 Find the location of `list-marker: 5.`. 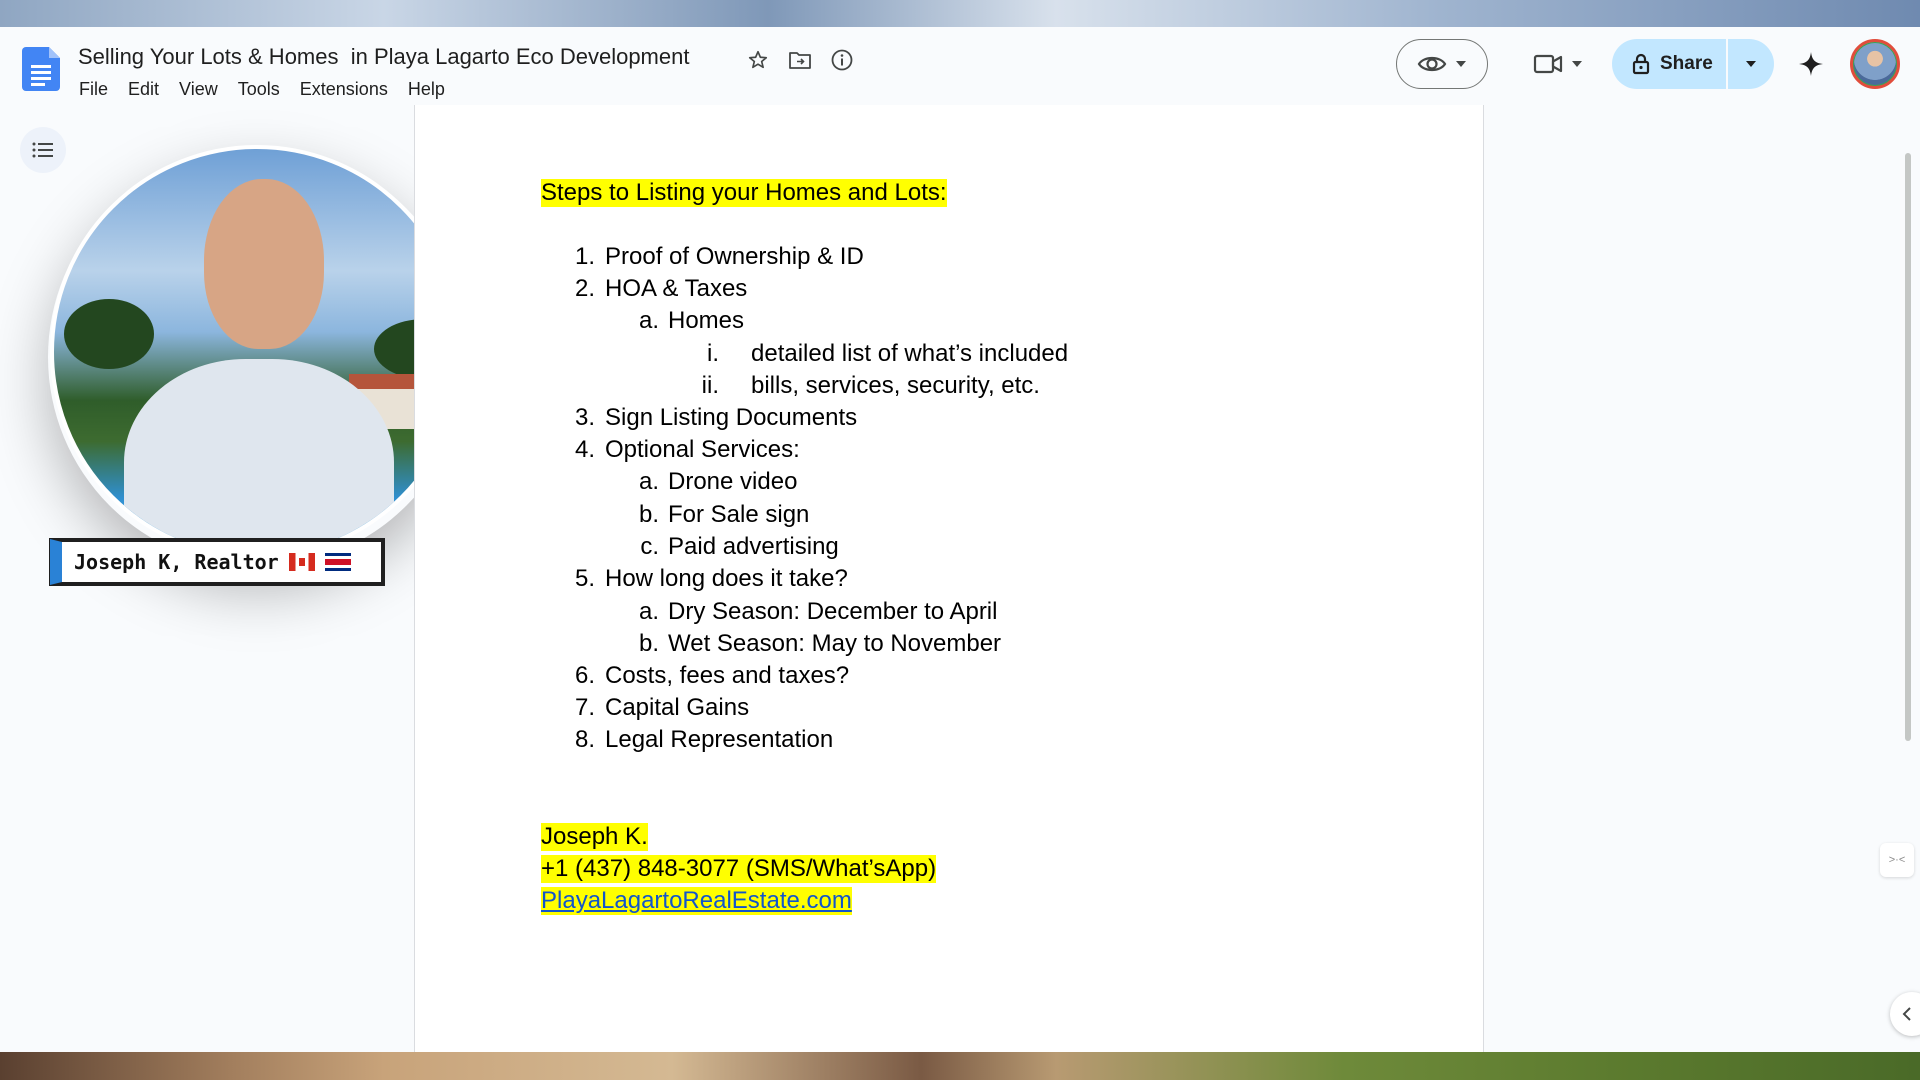

list-marker: 5. is located at coordinates (584, 578).